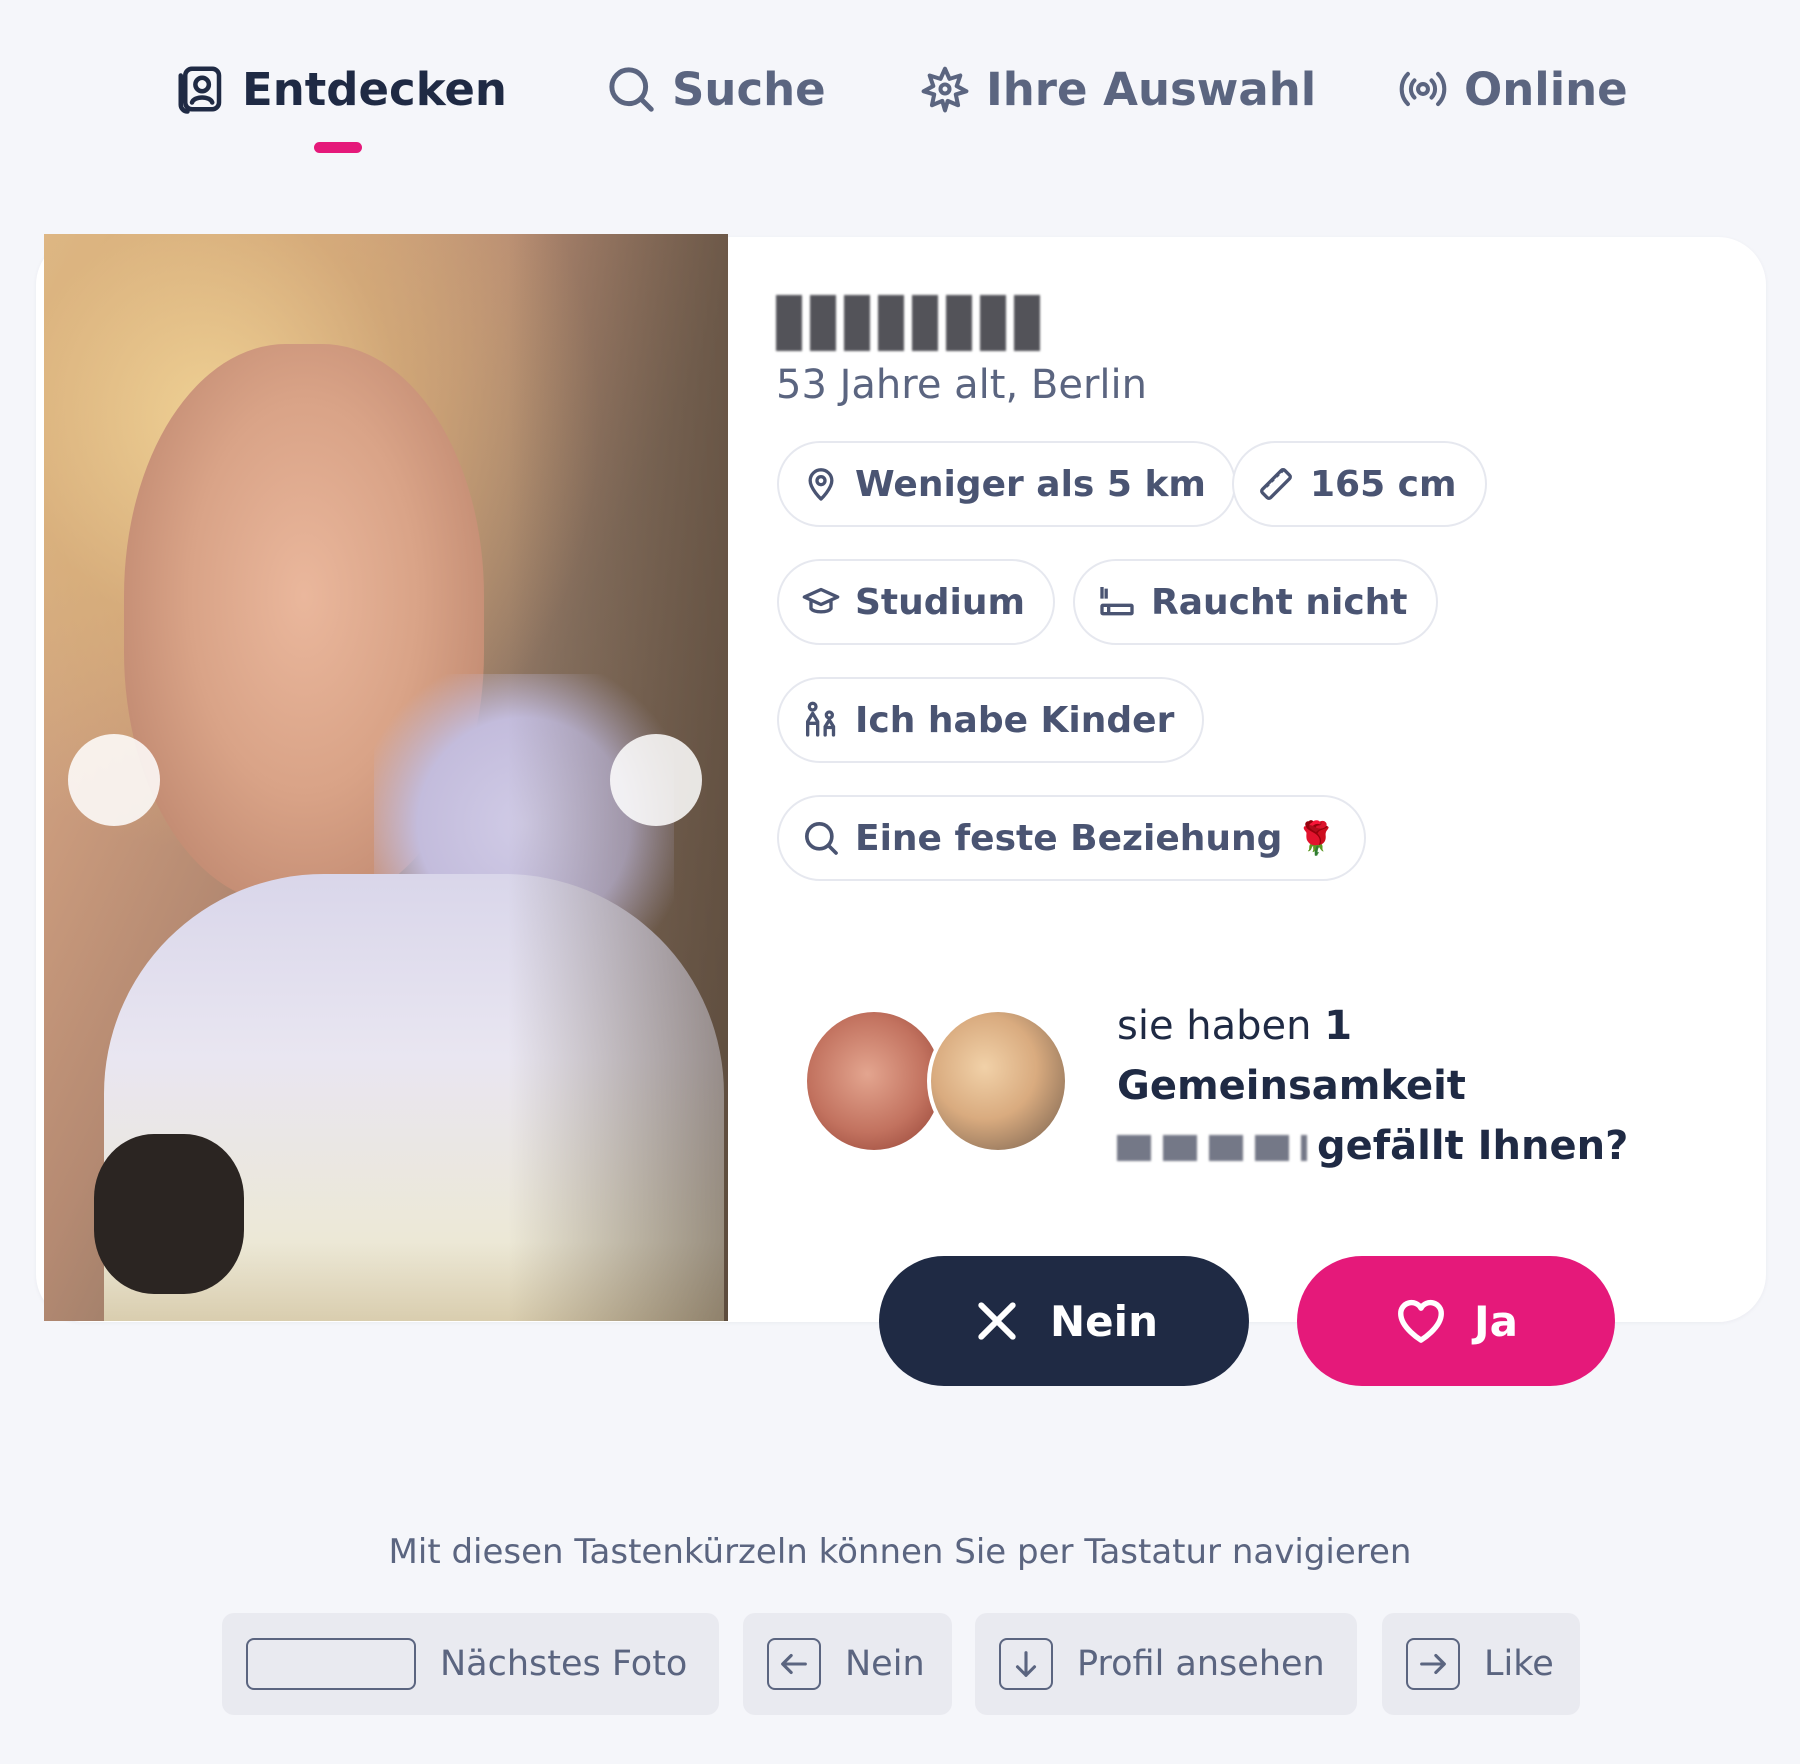 The width and height of the screenshot is (1800, 1764). Describe the element at coordinates (374, 89) in the screenshot. I see `tab-label: Entdecken` at that location.